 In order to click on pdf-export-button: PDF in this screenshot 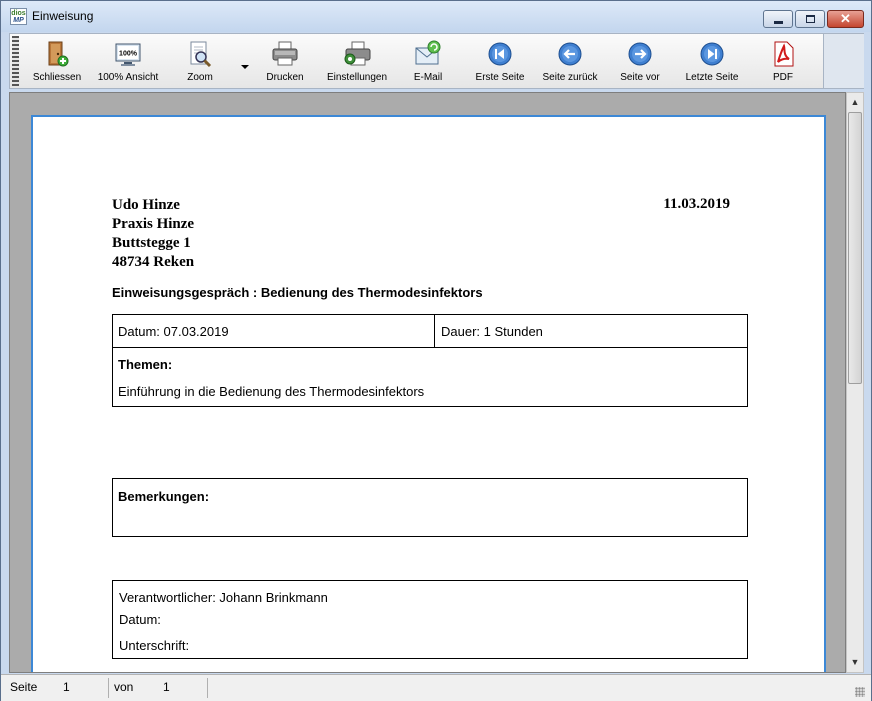, I will do `click(783, 61)`.